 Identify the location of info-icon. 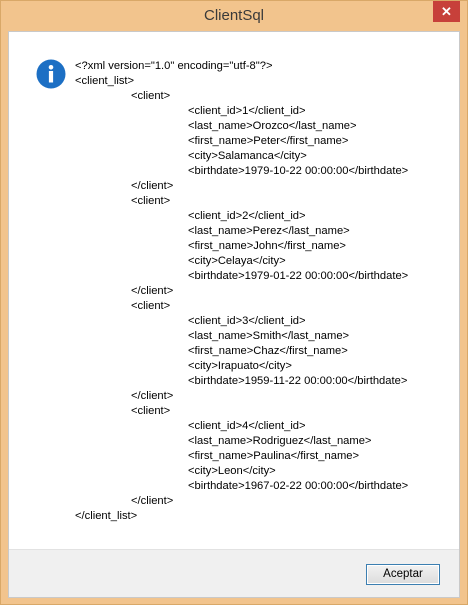
(51, 74).